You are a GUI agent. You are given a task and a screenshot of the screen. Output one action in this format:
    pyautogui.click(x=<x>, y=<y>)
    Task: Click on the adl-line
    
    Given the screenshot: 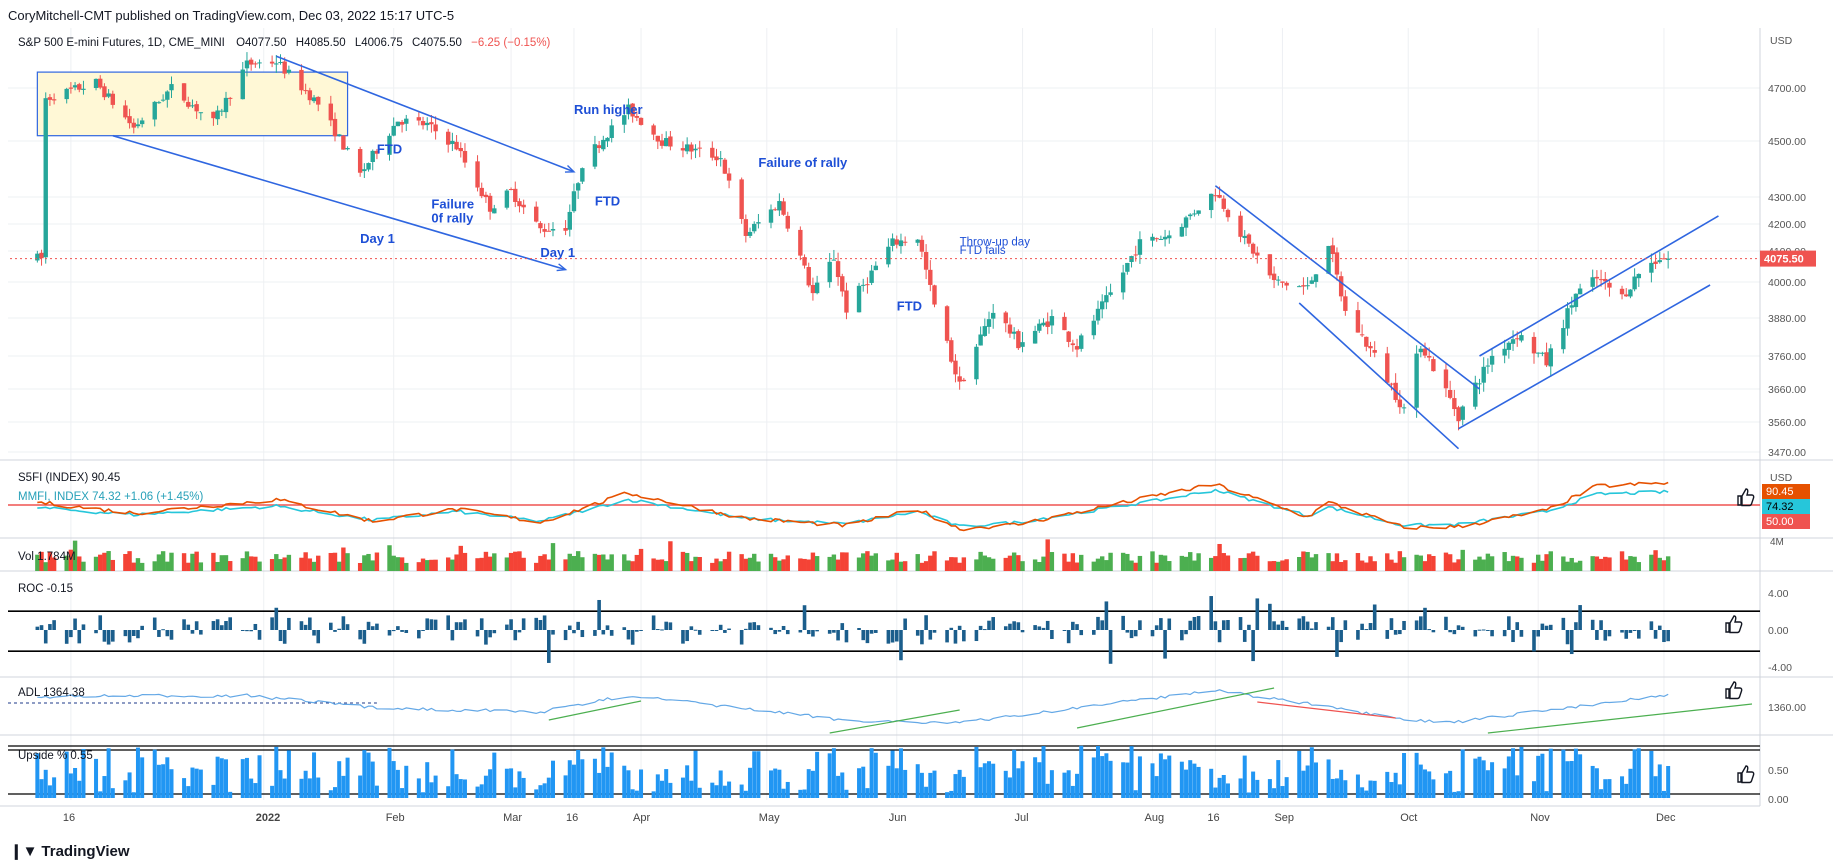 What is the action you would take?
    pyautogui.click(x=853, y=707)
    